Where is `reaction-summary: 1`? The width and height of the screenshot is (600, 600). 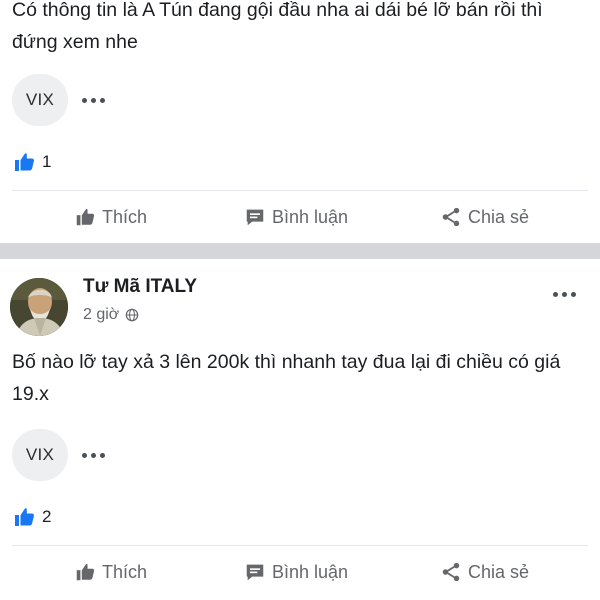
reaction-summary: 1 is located at coordinates (31, 162).